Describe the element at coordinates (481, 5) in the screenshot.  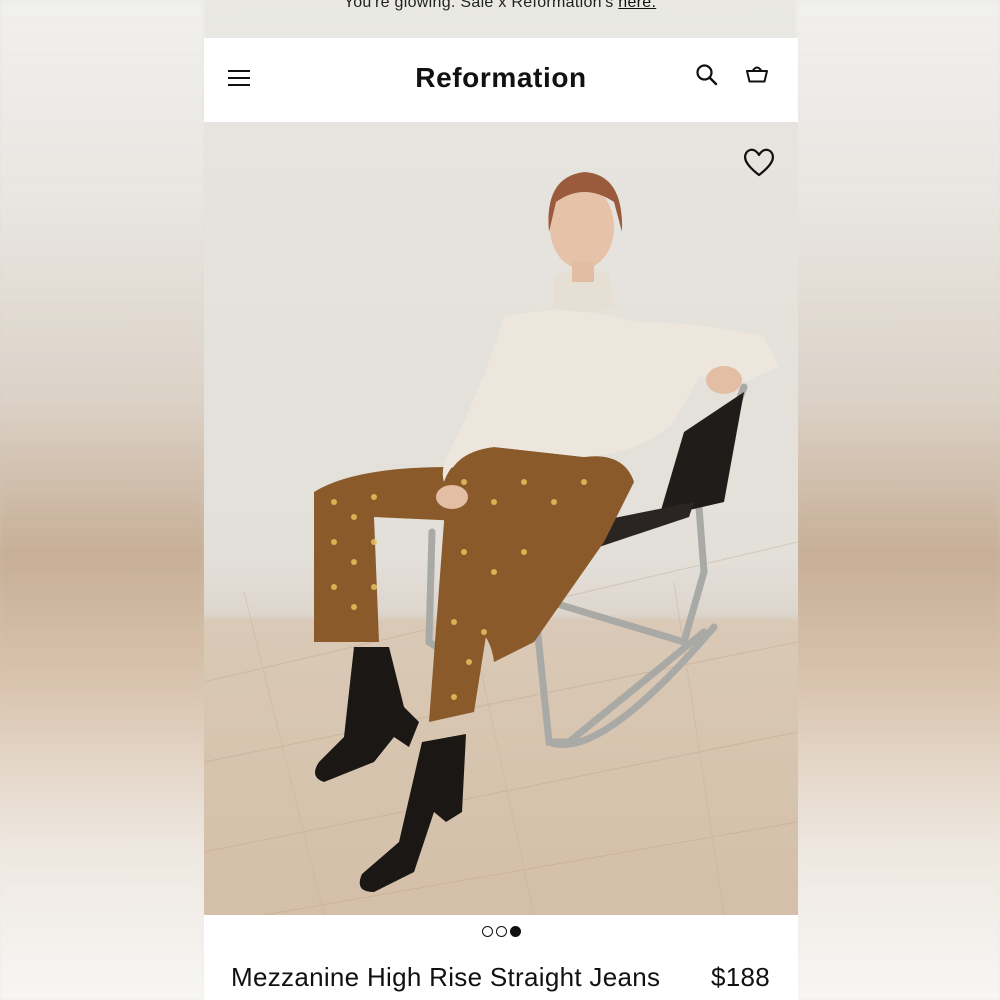
I see `promo-text: You're glowing. Sale x Reformation's` at that location.